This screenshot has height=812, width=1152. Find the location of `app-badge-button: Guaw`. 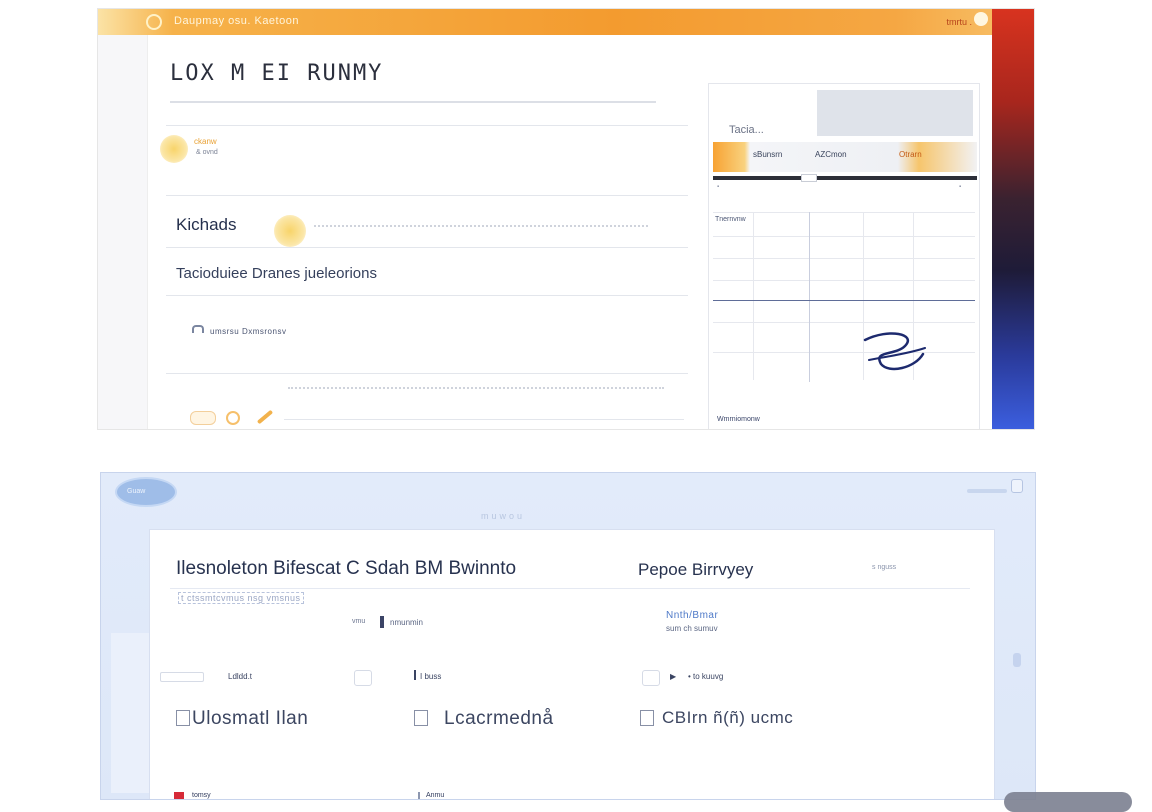

app-badge-button: Guaw is located at coordinates (146, 492).